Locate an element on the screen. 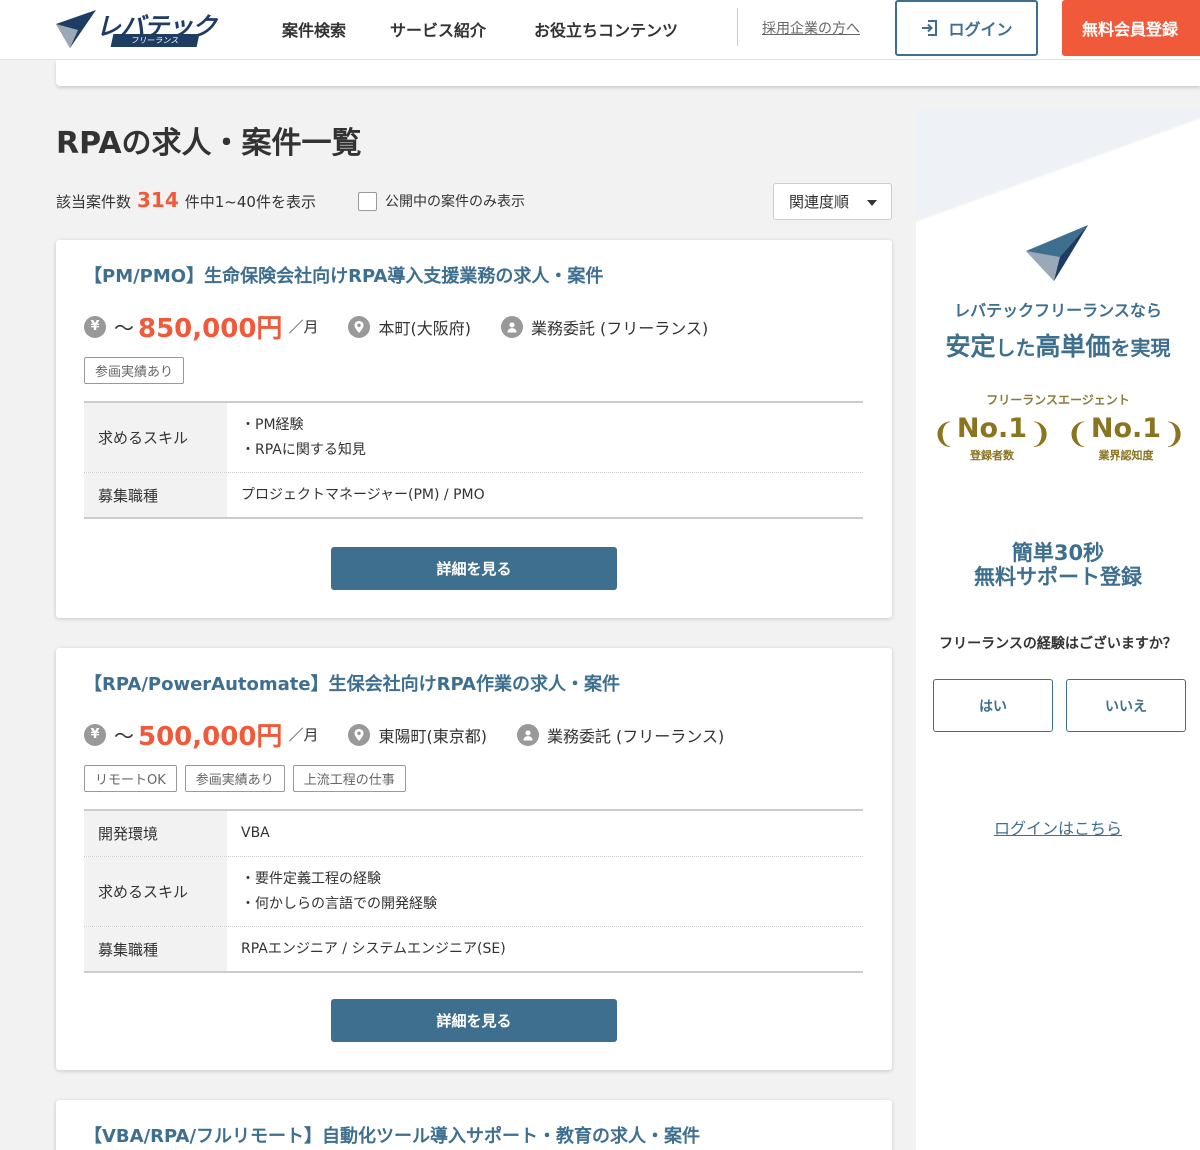  public-only-filter: 公開中の案件のみ表示 is located at coordinates (441, 201).